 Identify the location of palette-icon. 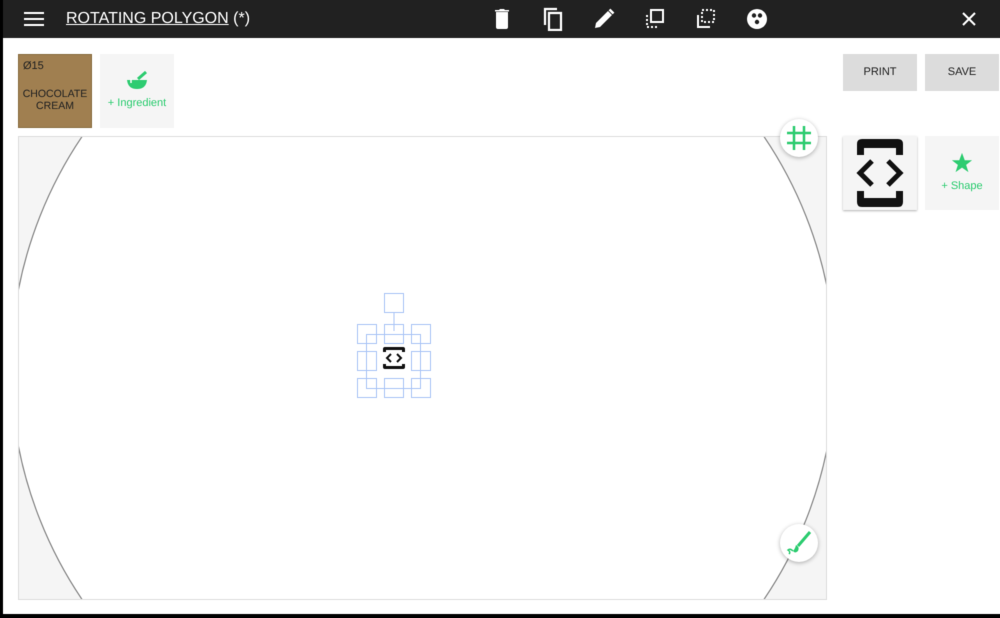
(756, 19).